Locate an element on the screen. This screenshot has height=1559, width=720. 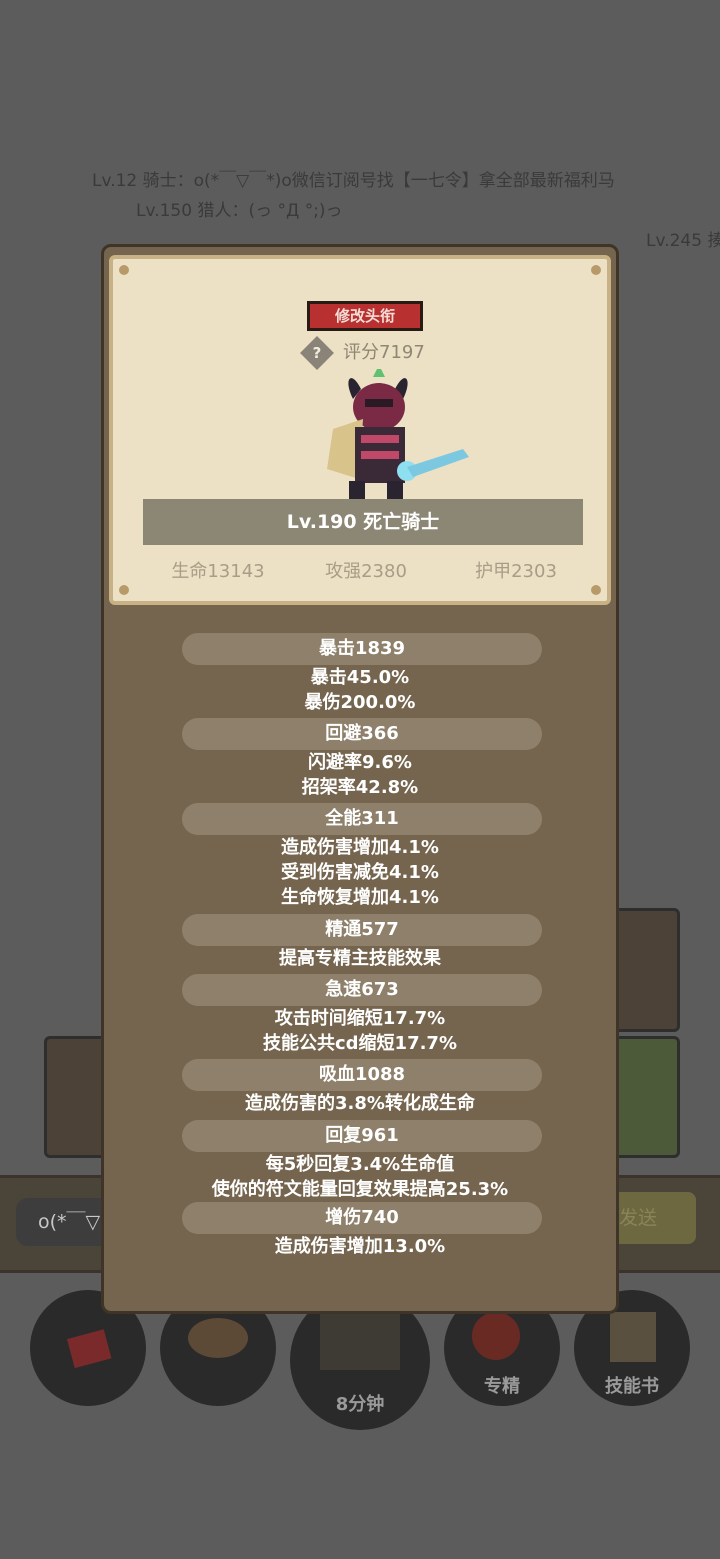
chat-message-3: Lv.245 揍 is located at coordinates (683, 241).